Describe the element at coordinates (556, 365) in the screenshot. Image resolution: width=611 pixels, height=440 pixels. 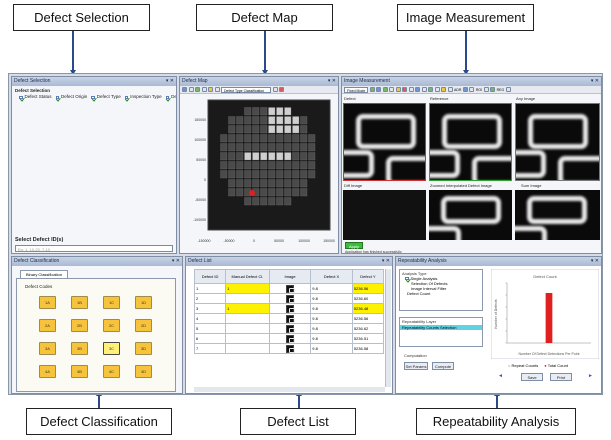
I see `legend-item: ● Total Count` at that location.